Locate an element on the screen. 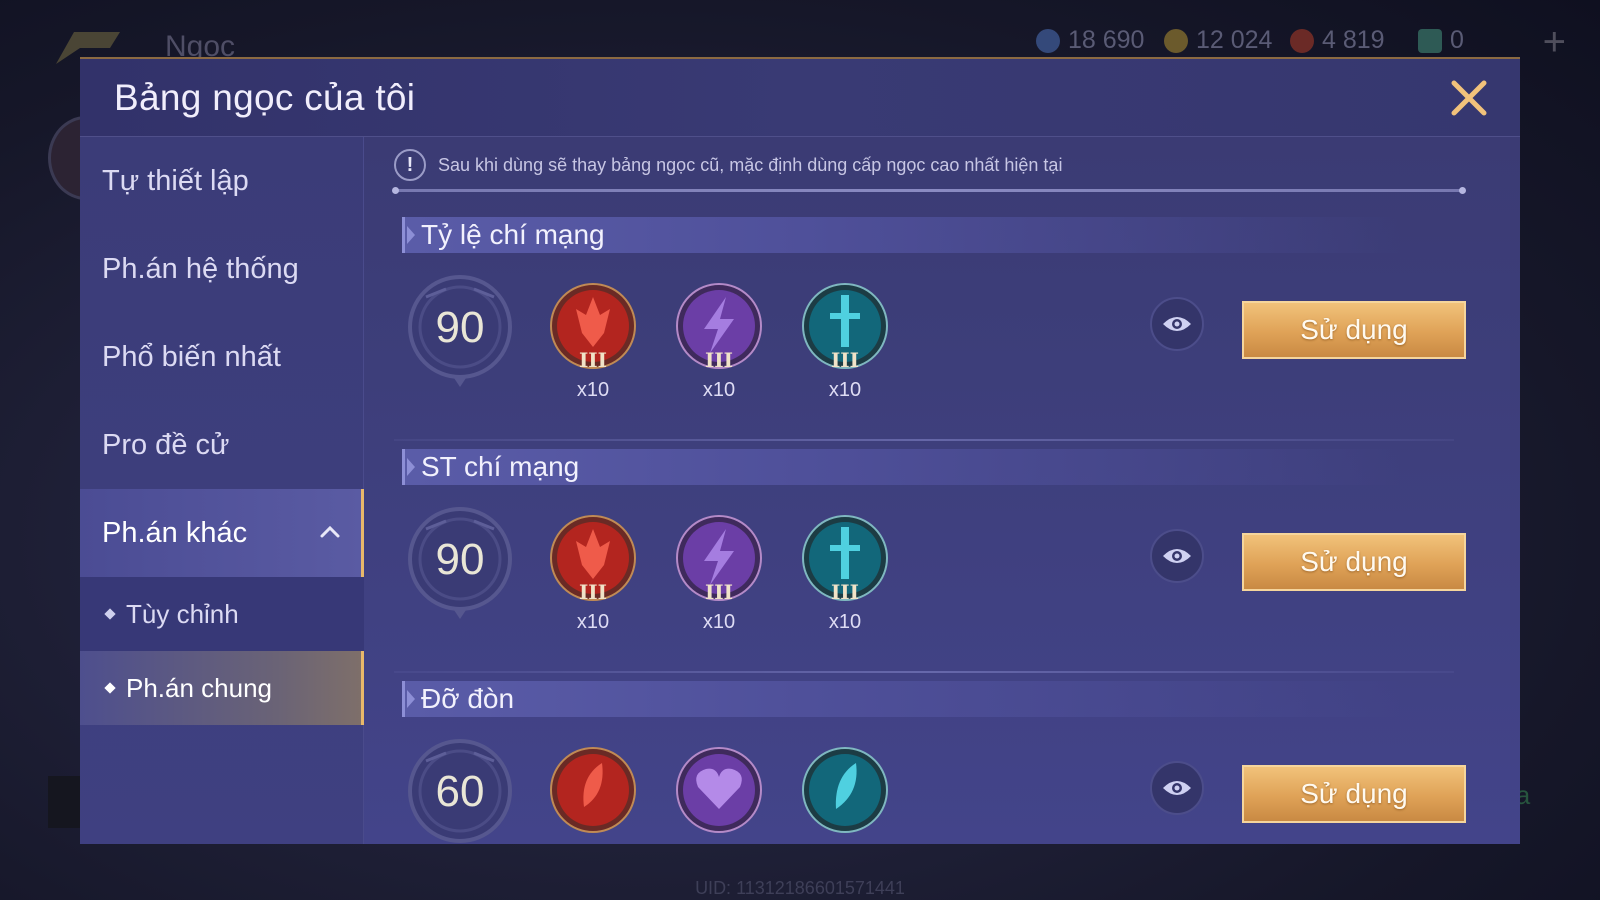  add-currency-icon: + is located at coordinates (1554, 42).